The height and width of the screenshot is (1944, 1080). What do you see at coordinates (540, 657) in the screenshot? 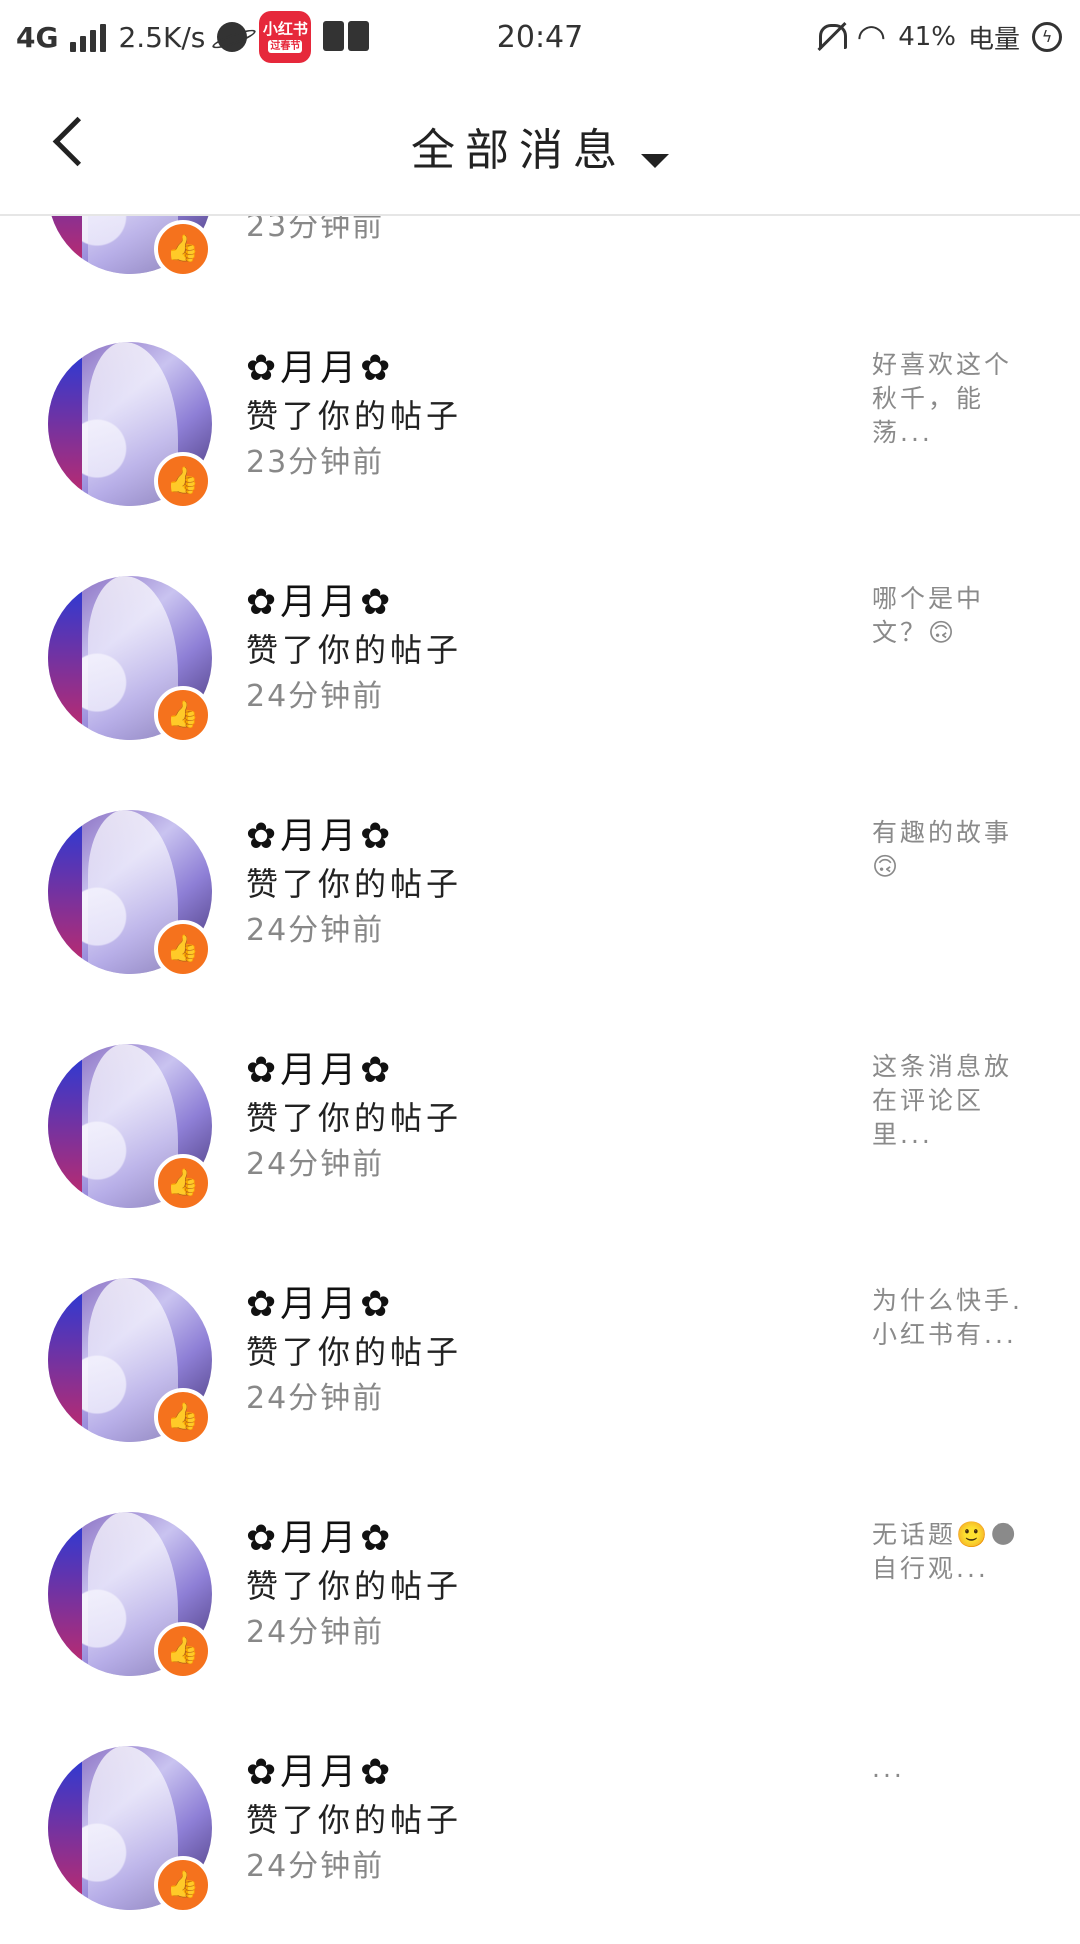
I see `list-item: 👍 ✿月月✿ 赞了你的帖子 24分钟前 哪个是中文？🙃` at bounding box center [540, 657].